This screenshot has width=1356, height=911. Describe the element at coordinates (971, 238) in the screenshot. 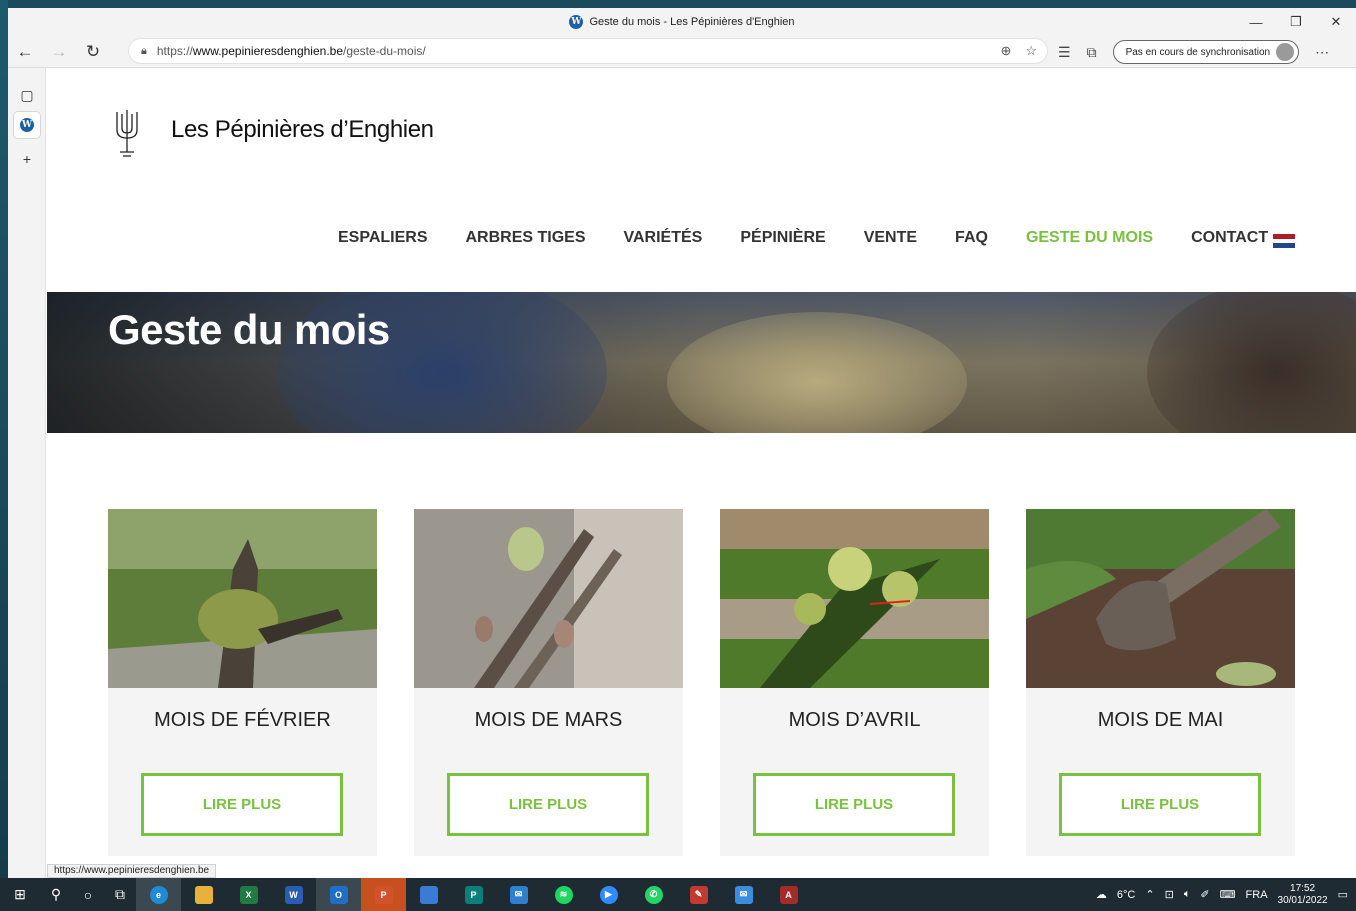

I see `nav-faq: FAQ` at that location.